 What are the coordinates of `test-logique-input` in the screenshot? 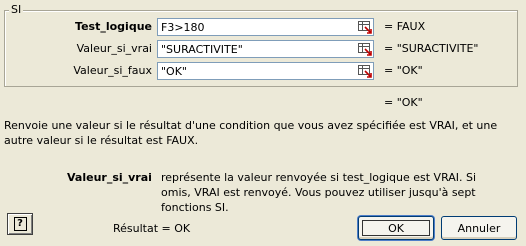 It's located at (265, 27).